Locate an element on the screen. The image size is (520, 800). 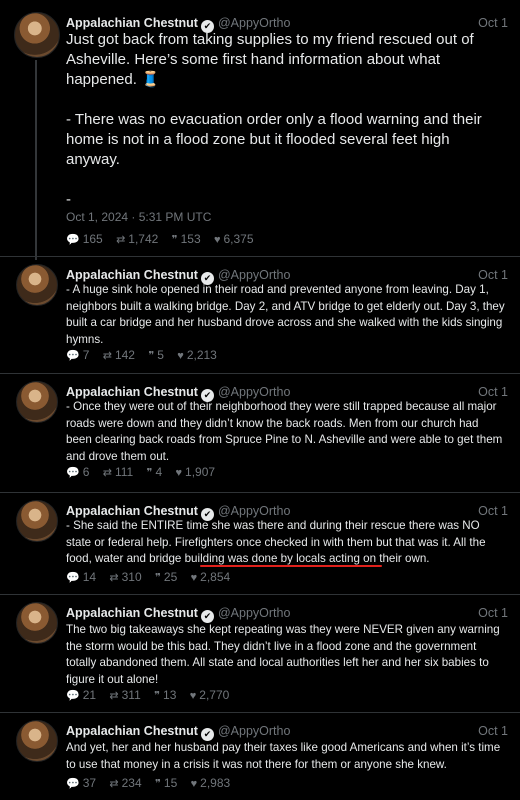
like-count: 6,375 is located at coordinates (238, 239).